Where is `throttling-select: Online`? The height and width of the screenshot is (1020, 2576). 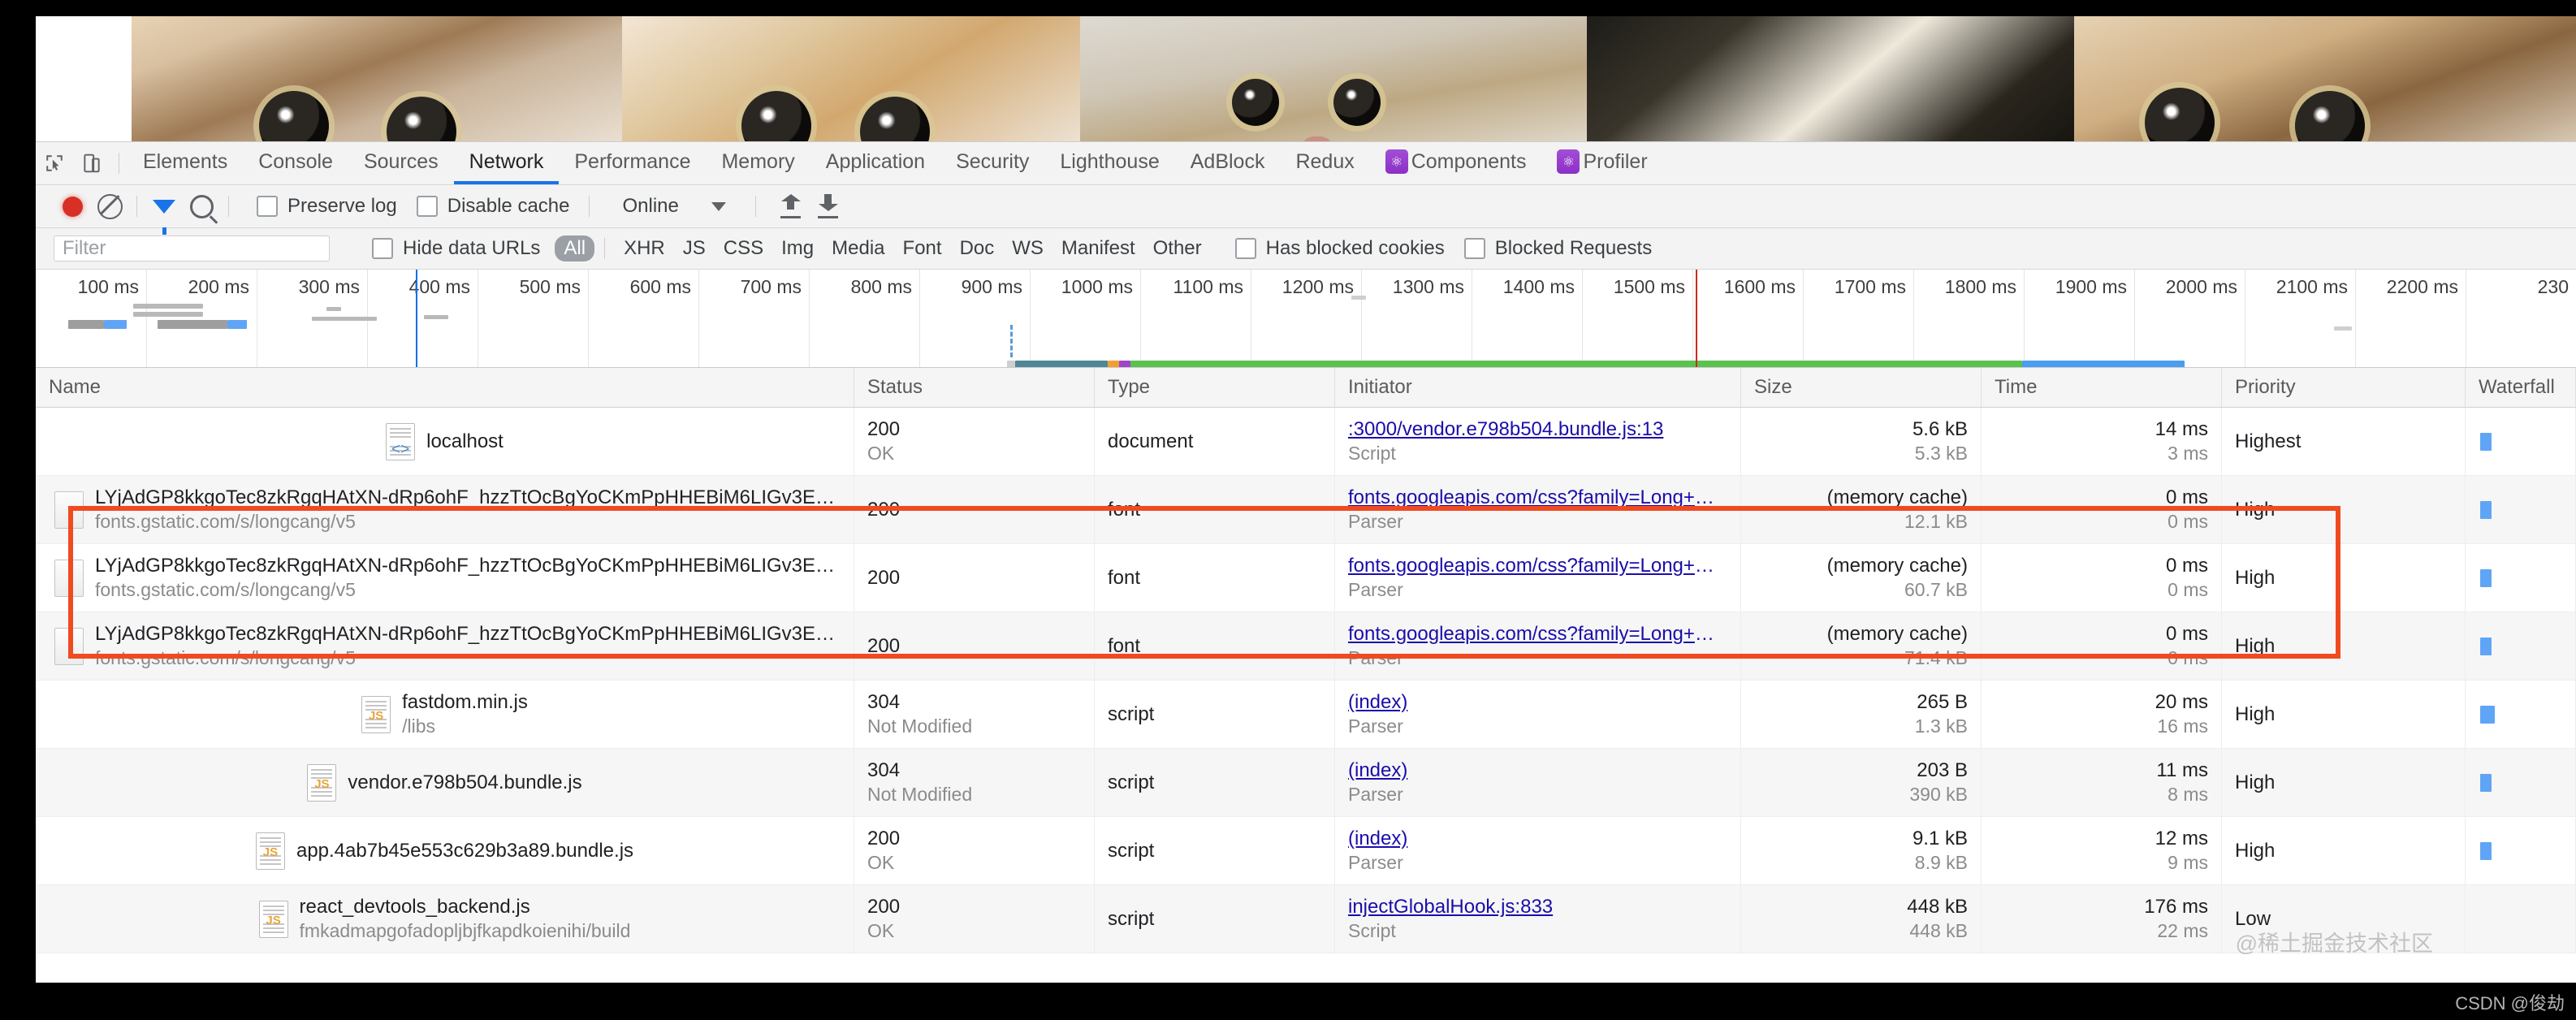
throttling-select: Online is located at coordinates (650, 206).